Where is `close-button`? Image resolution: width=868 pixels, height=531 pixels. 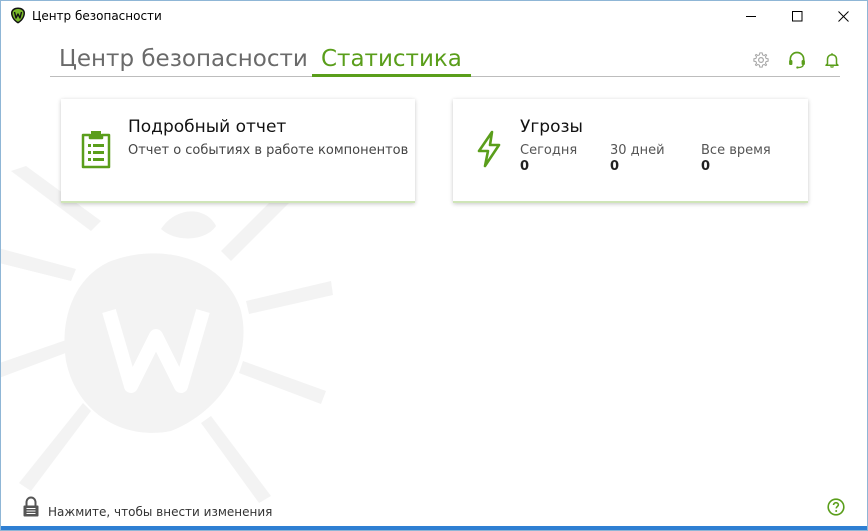 close-button is located at coordinates (843, 16).